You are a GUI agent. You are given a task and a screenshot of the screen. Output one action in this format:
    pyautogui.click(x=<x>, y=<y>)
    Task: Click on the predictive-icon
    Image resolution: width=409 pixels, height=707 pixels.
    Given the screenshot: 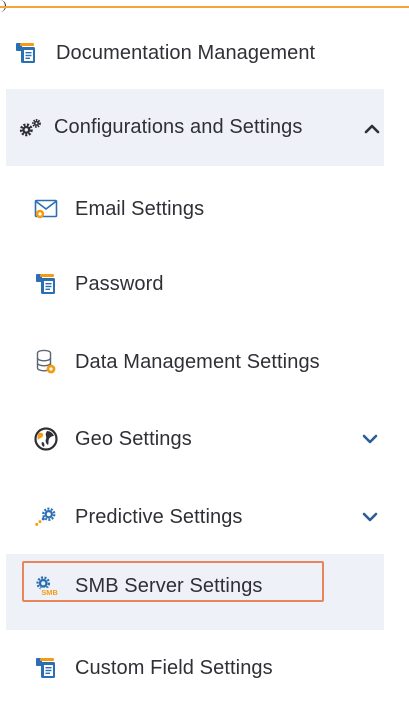 What is the action you would take?
    pyautogui.click(x=46, y=517)
    